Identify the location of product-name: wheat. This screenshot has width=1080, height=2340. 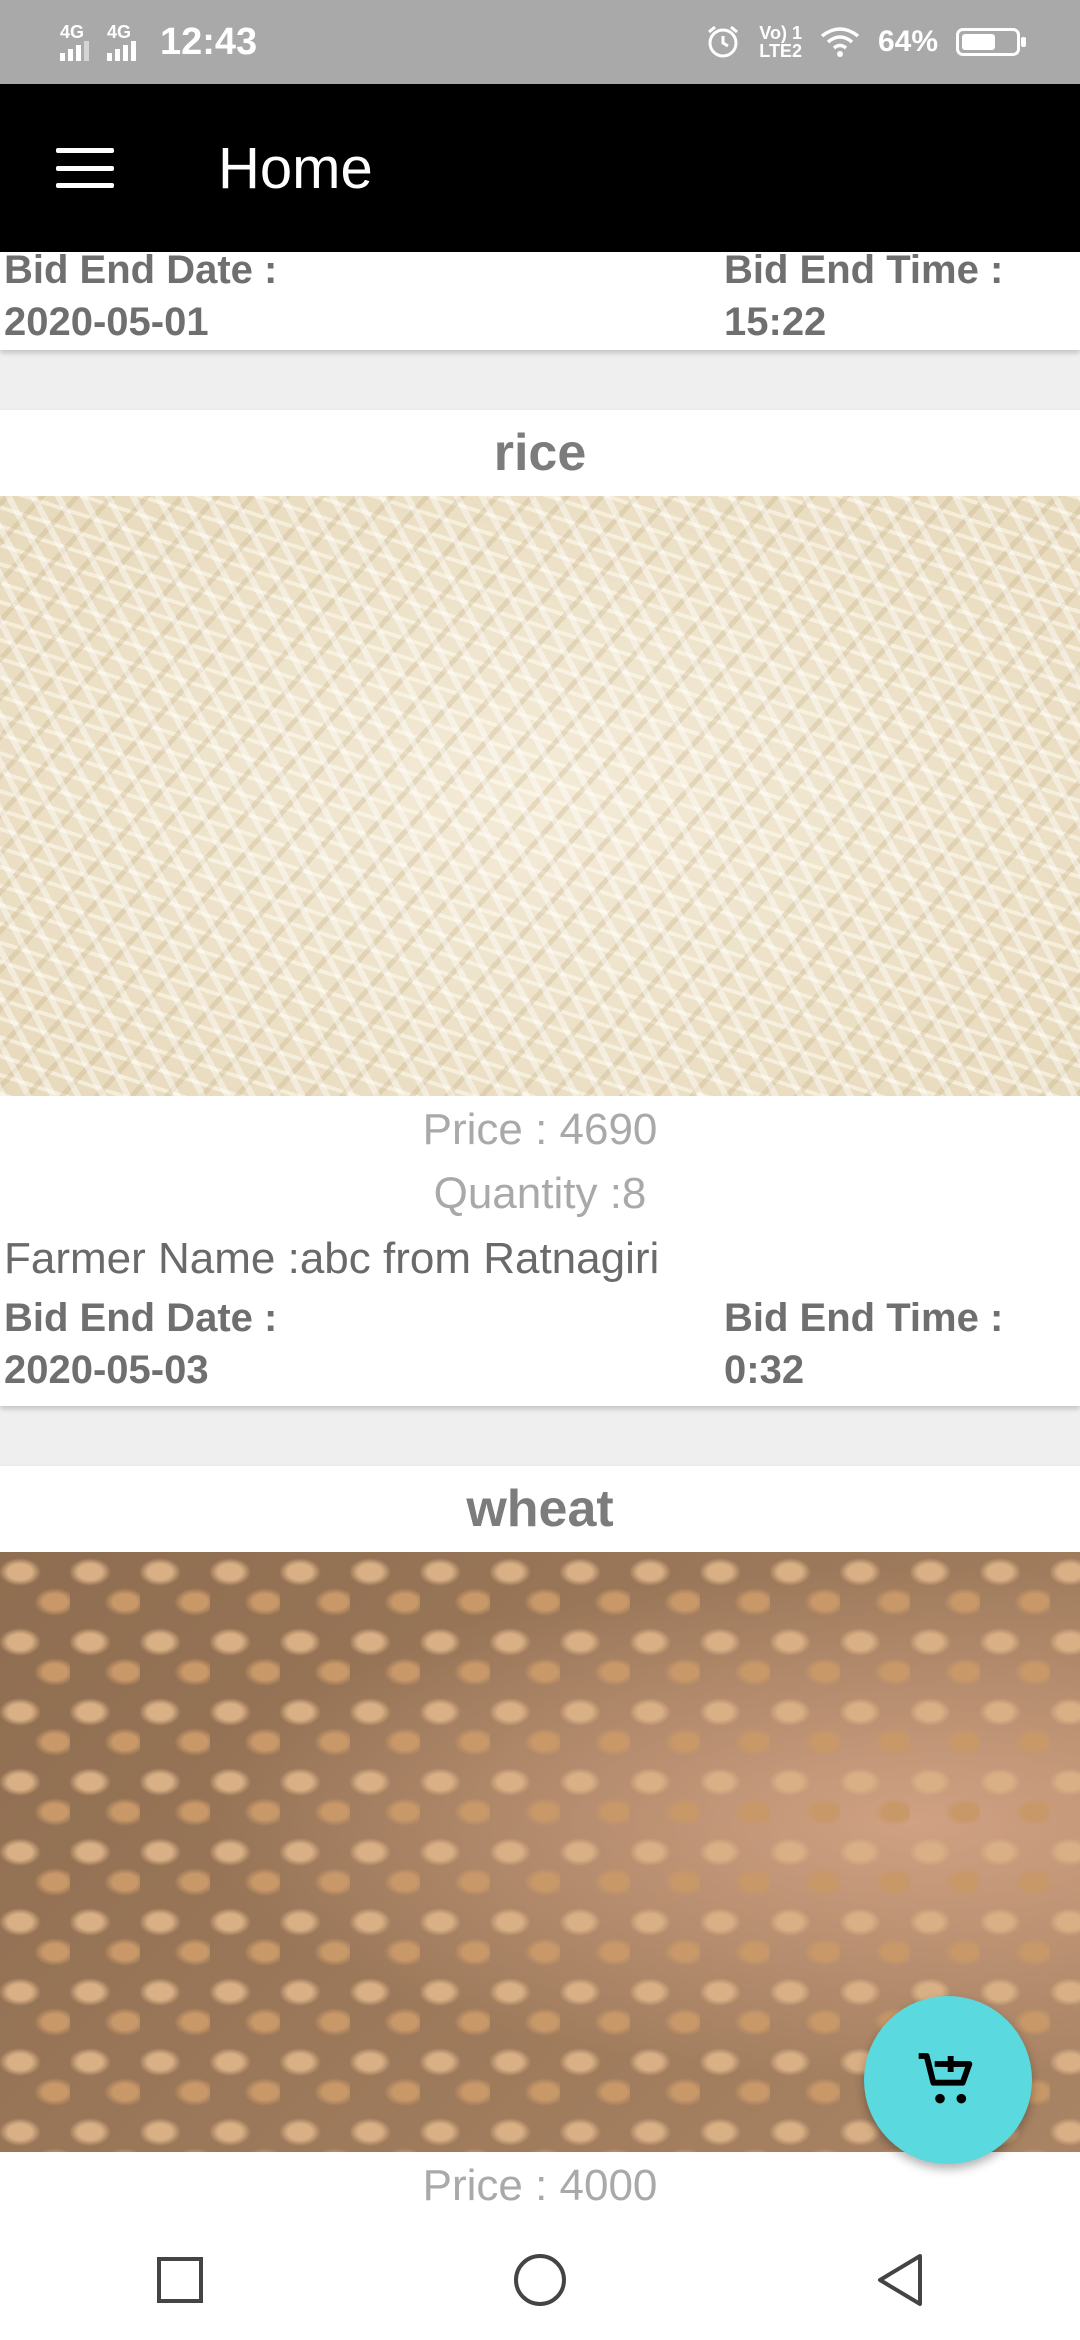
(540, 1509).